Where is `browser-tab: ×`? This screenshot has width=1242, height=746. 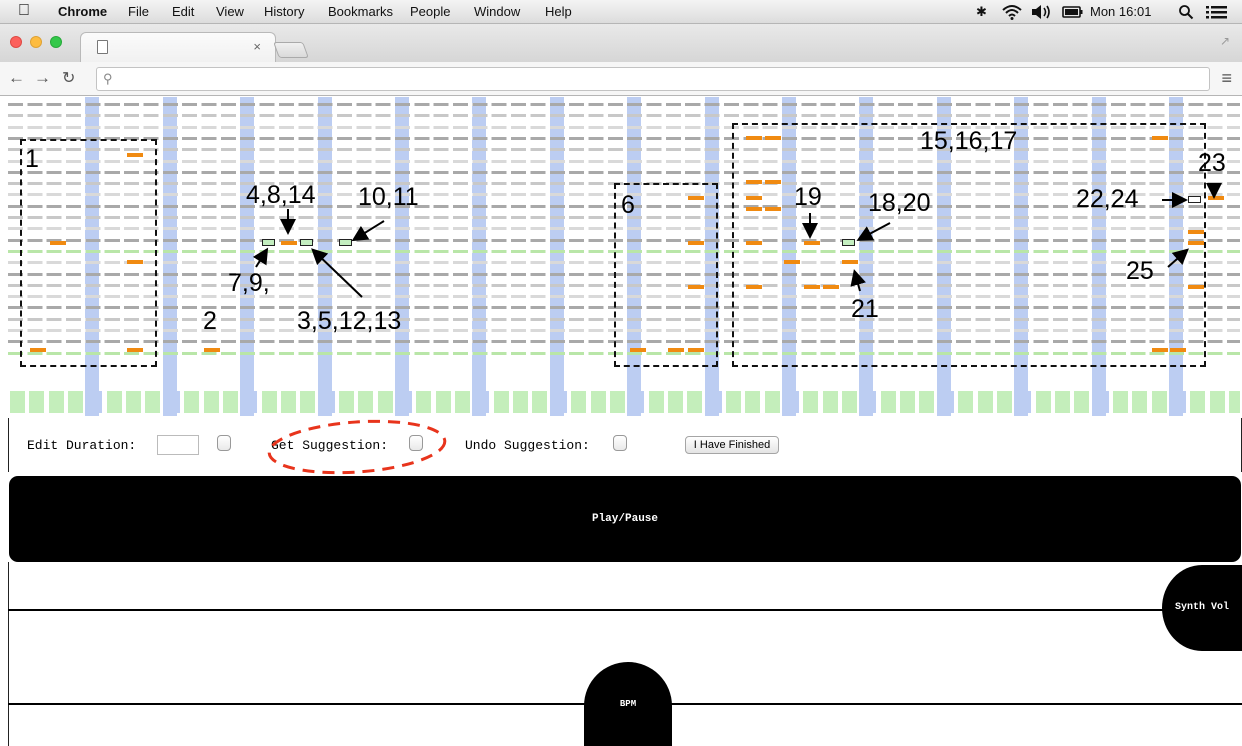 browser-tab: × is located at coordinates (178, 47).